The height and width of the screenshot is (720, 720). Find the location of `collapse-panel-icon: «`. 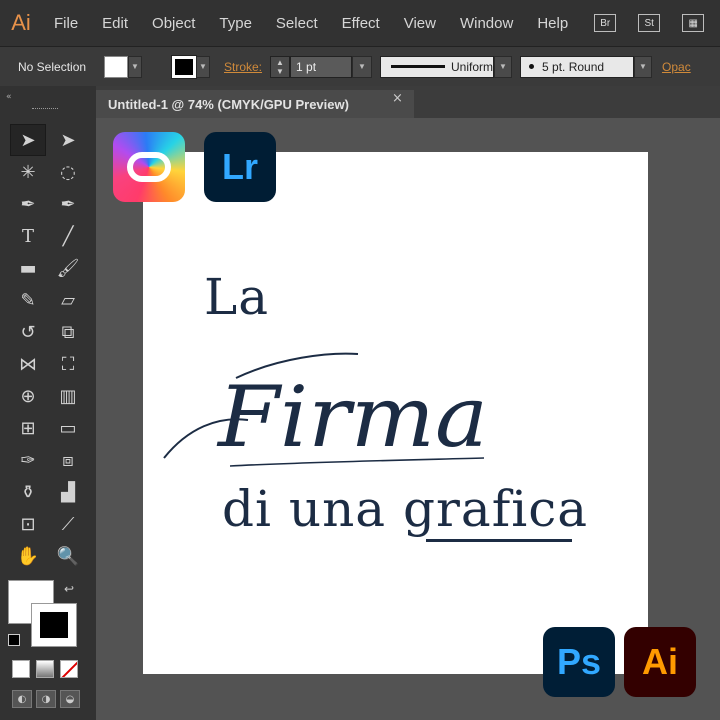

collapse-panel-icon: « is located at coordinates (9, 97).